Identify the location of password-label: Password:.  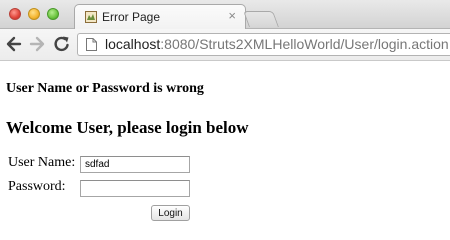
(37, 186).